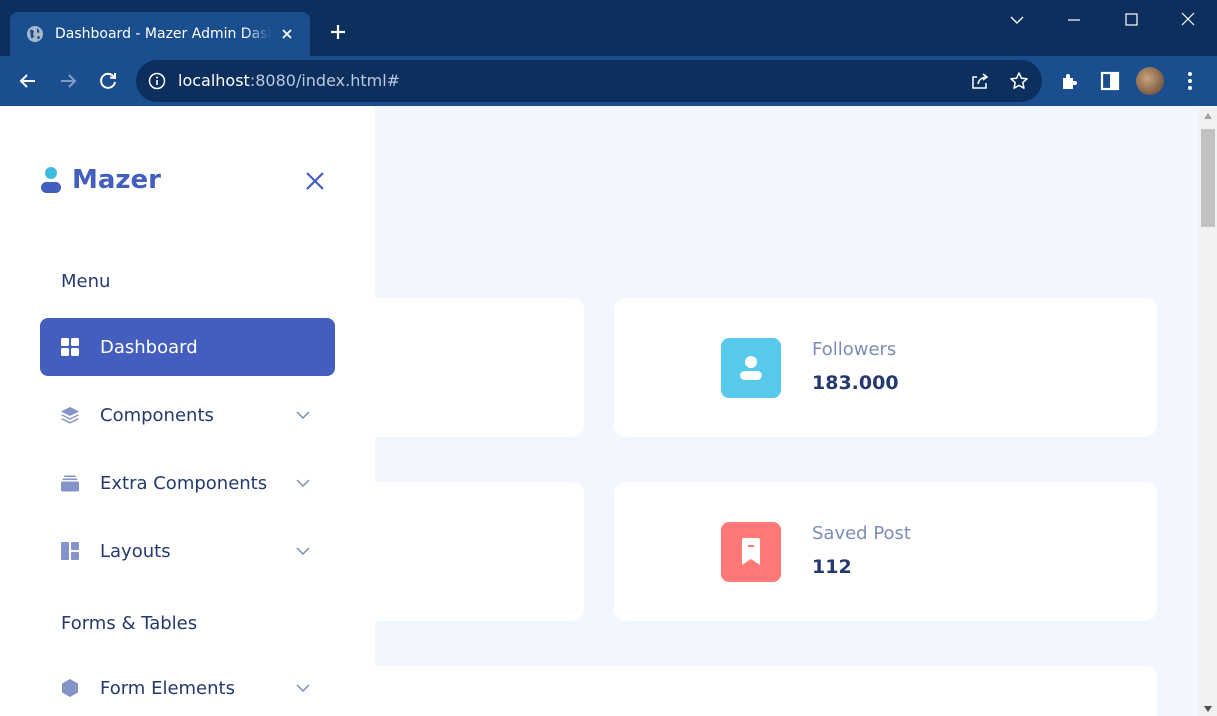 This screenshot has width=1217, height=716. What do you see at coordinates (187, 551) in the screenshot?
I see `sidebar-item-layouts: Layouts` at bounding box center [187, 551].